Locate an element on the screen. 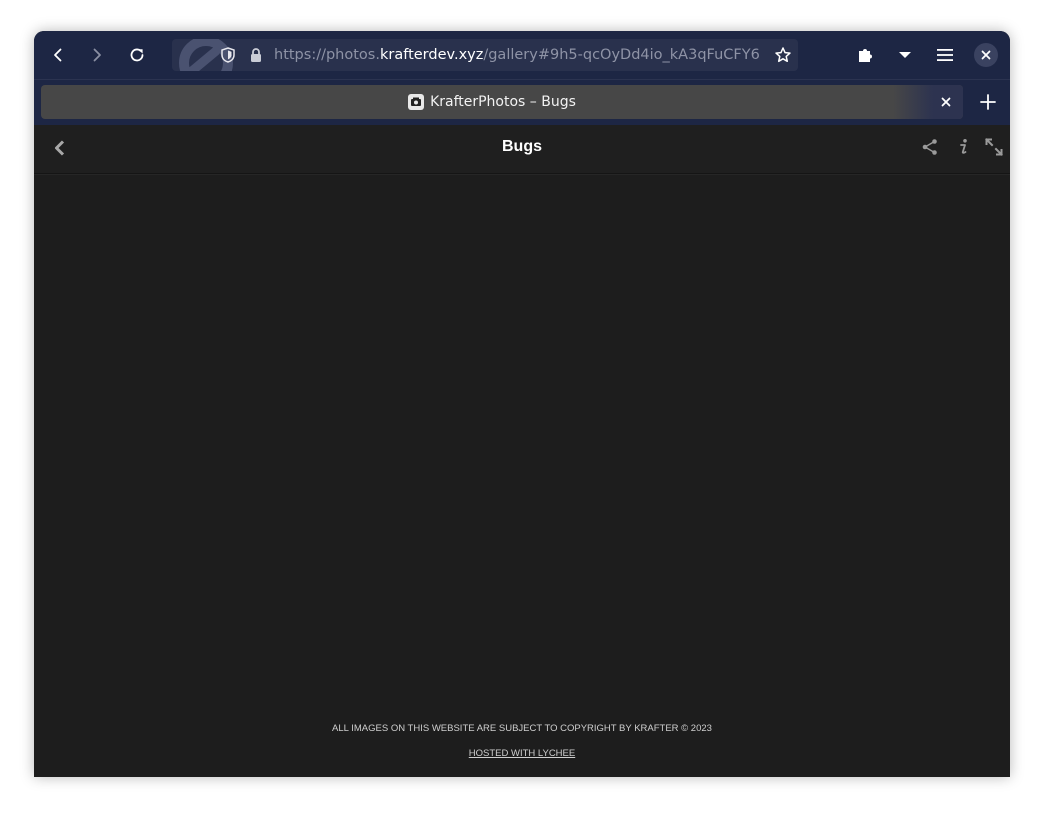 This screenshot has width=1044, height=815. list-all-tabs-button is located at coordinates (905, 55).